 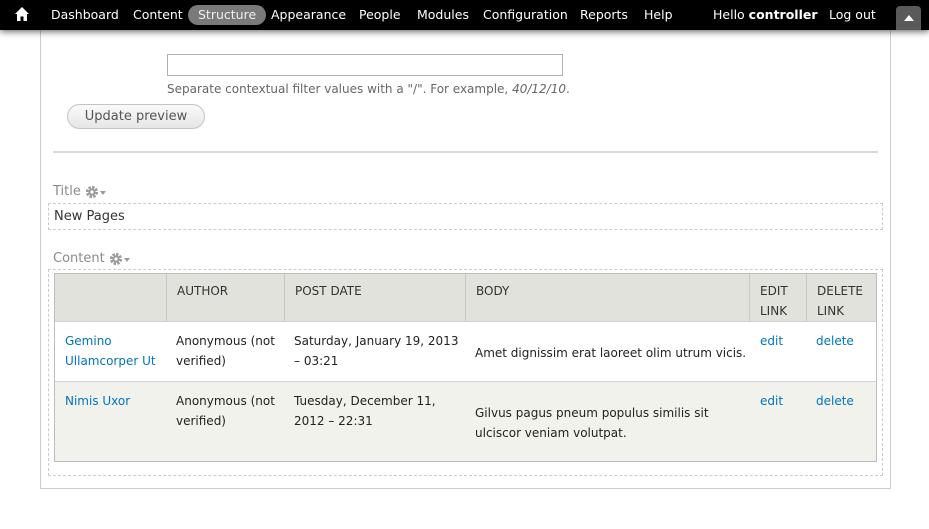 I want to click on menu-item-modules: Modules, so click(x=443, y=15).